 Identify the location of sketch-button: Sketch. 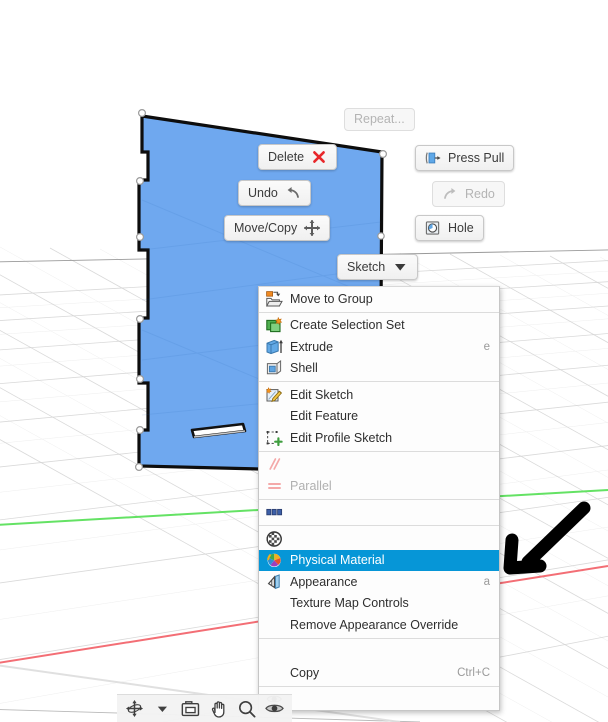
(378, 267).